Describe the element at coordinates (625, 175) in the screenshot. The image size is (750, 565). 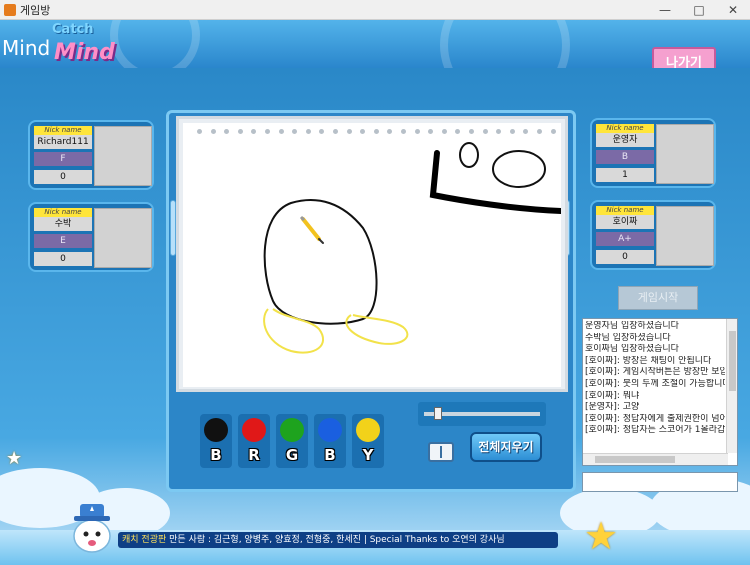
I see `player-score: 1` at that location.